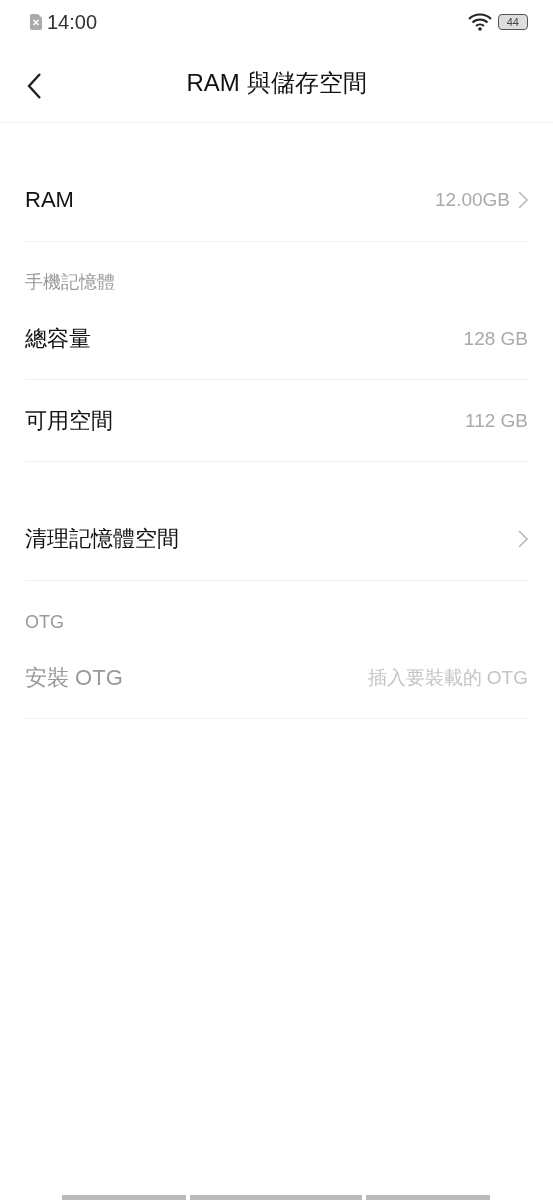  Describe the element at coordinates (472, 200) in the screenshot. I see `row-value: 12.00GB` at that location.